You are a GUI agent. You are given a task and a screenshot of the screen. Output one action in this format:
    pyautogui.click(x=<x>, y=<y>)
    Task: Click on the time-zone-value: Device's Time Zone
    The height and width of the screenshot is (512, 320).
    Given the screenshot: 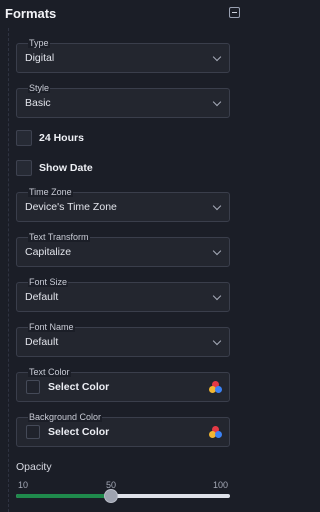 What is the action you would take?
    pyautogui.click(x=71, y=207)
    